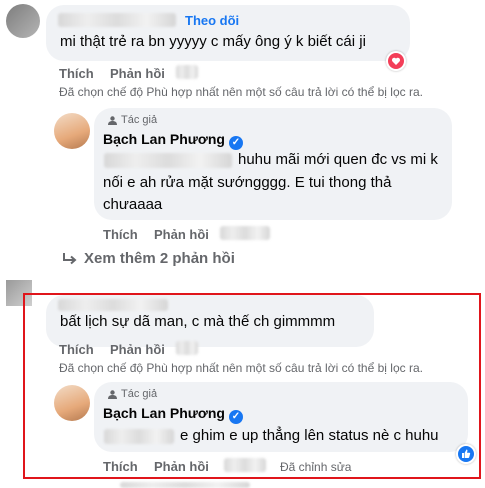  I want to click on author-name: Bạch Lan Phương ✓, so click(173, 140).